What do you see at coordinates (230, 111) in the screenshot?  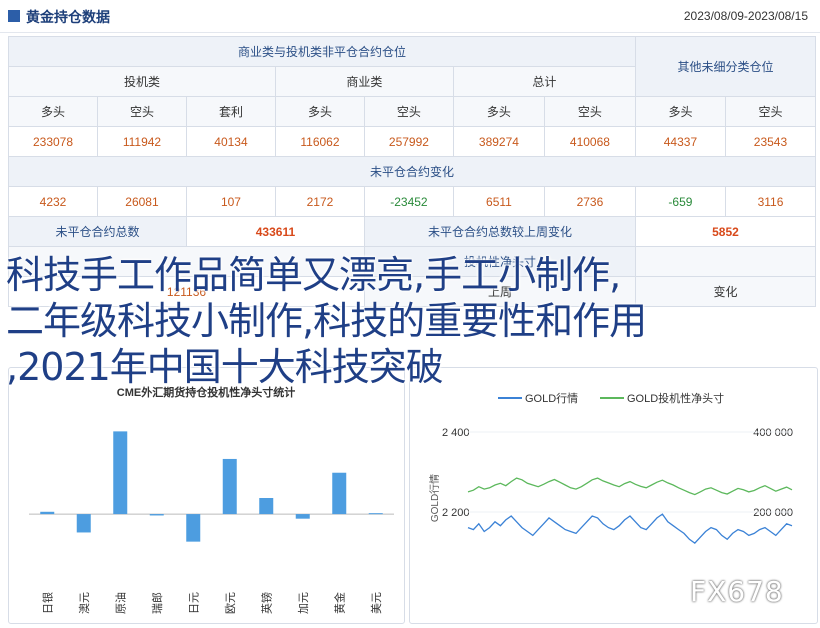 I see `subhead: 套利` at bounding box center [230, 111].